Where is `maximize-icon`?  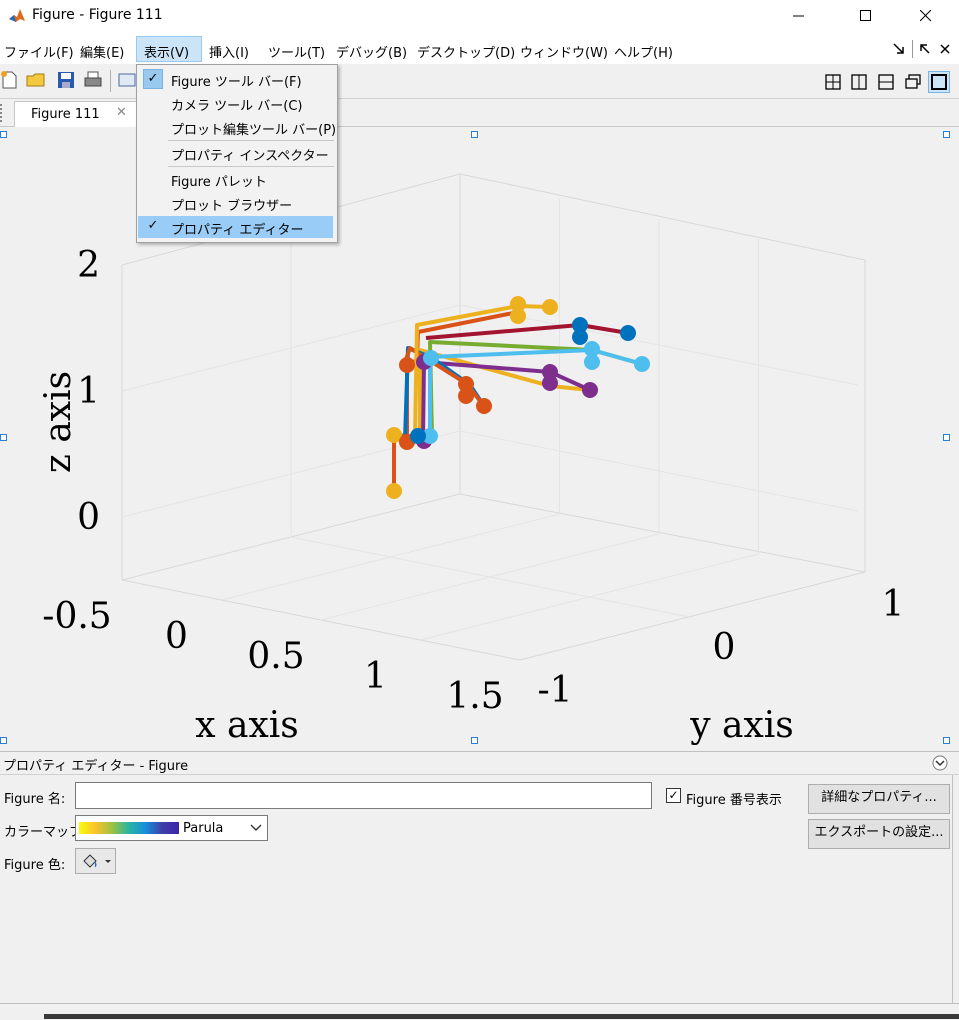
maximize-icon is located at coordinates (865, 15).